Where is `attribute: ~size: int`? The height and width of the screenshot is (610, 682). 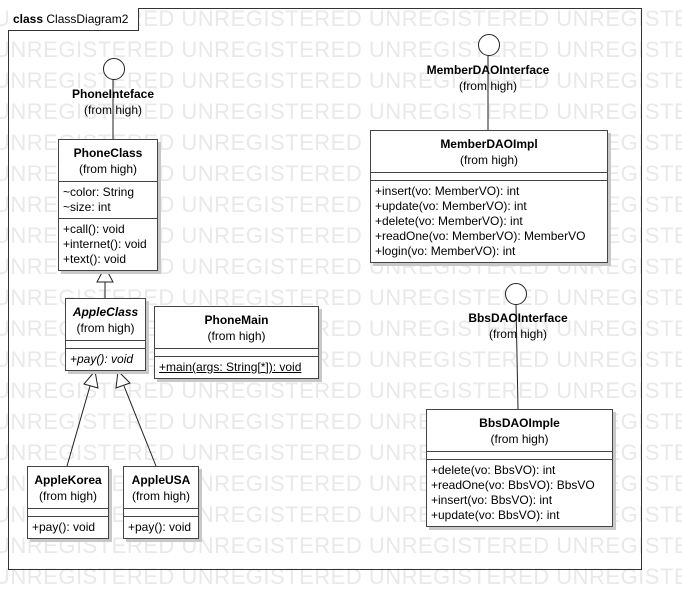 attribute: ~size: int is located at coordinates (87, 207).